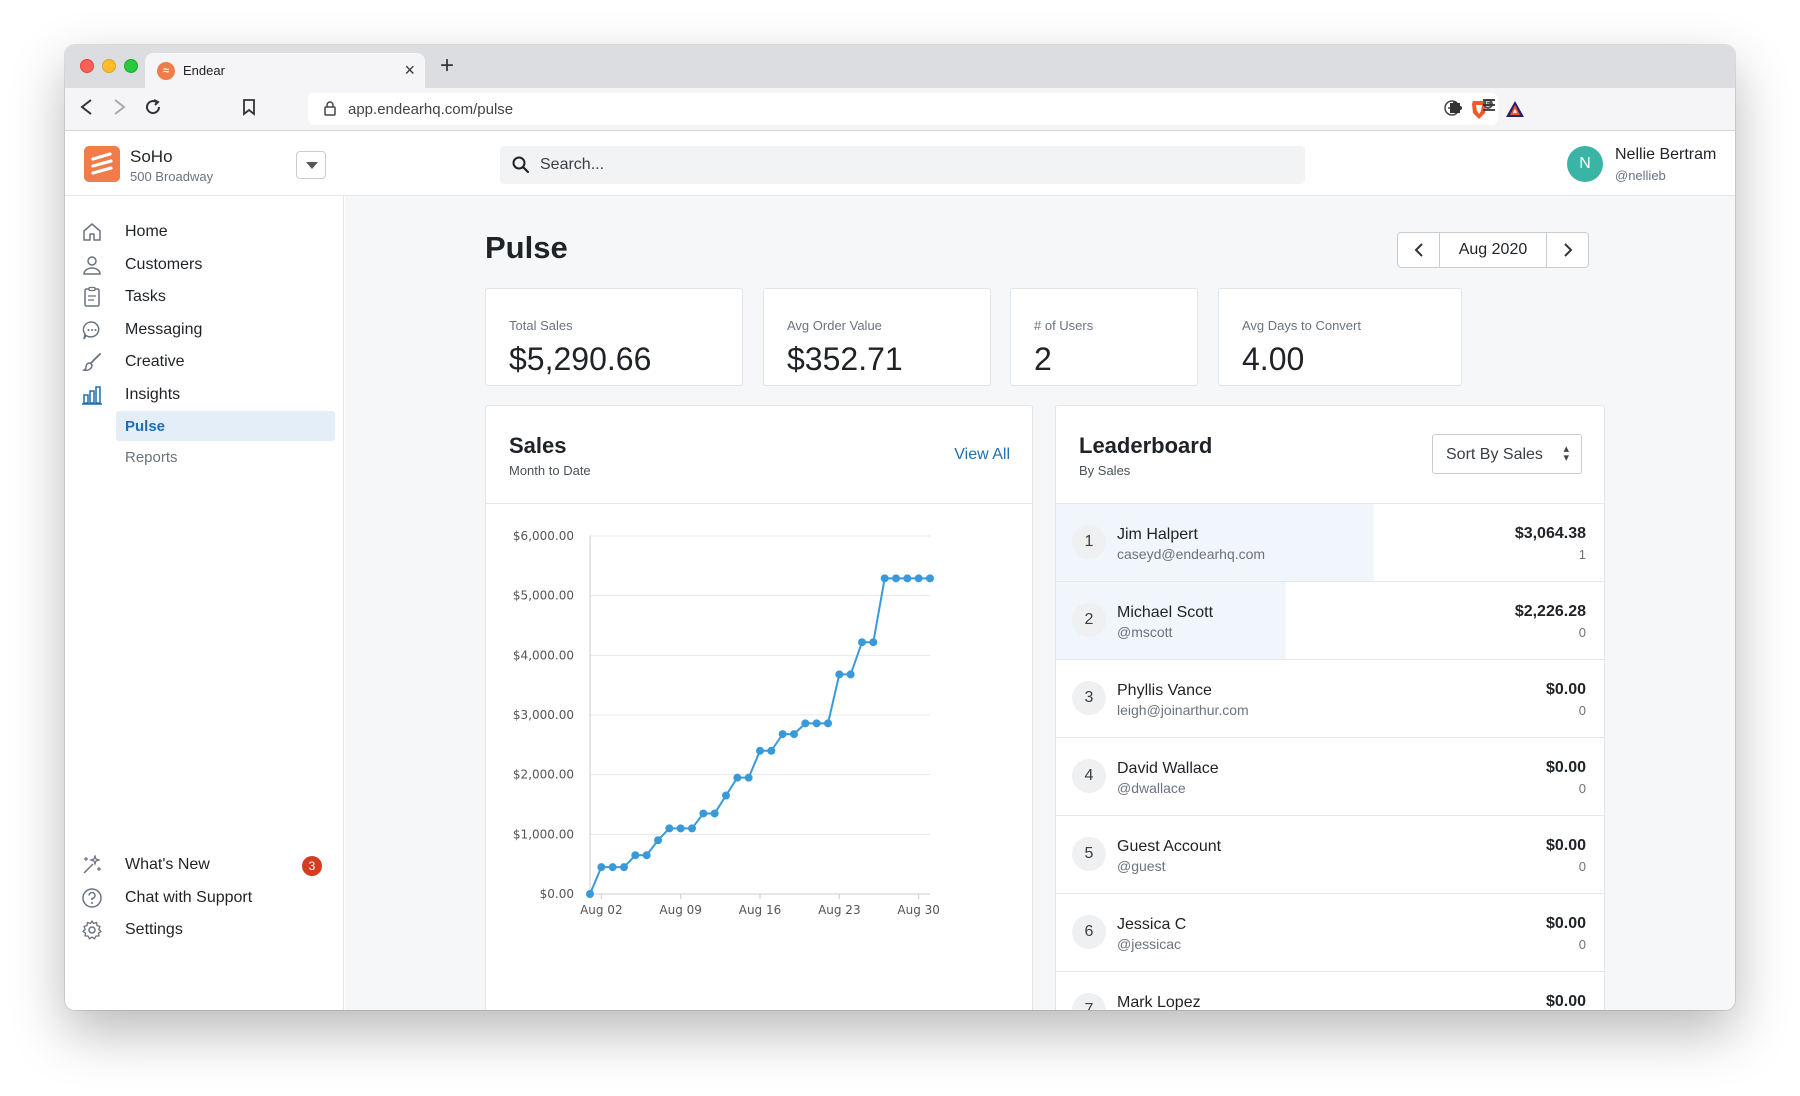  I want to click on sidebar-item-label: What's New, so click(167, 864).